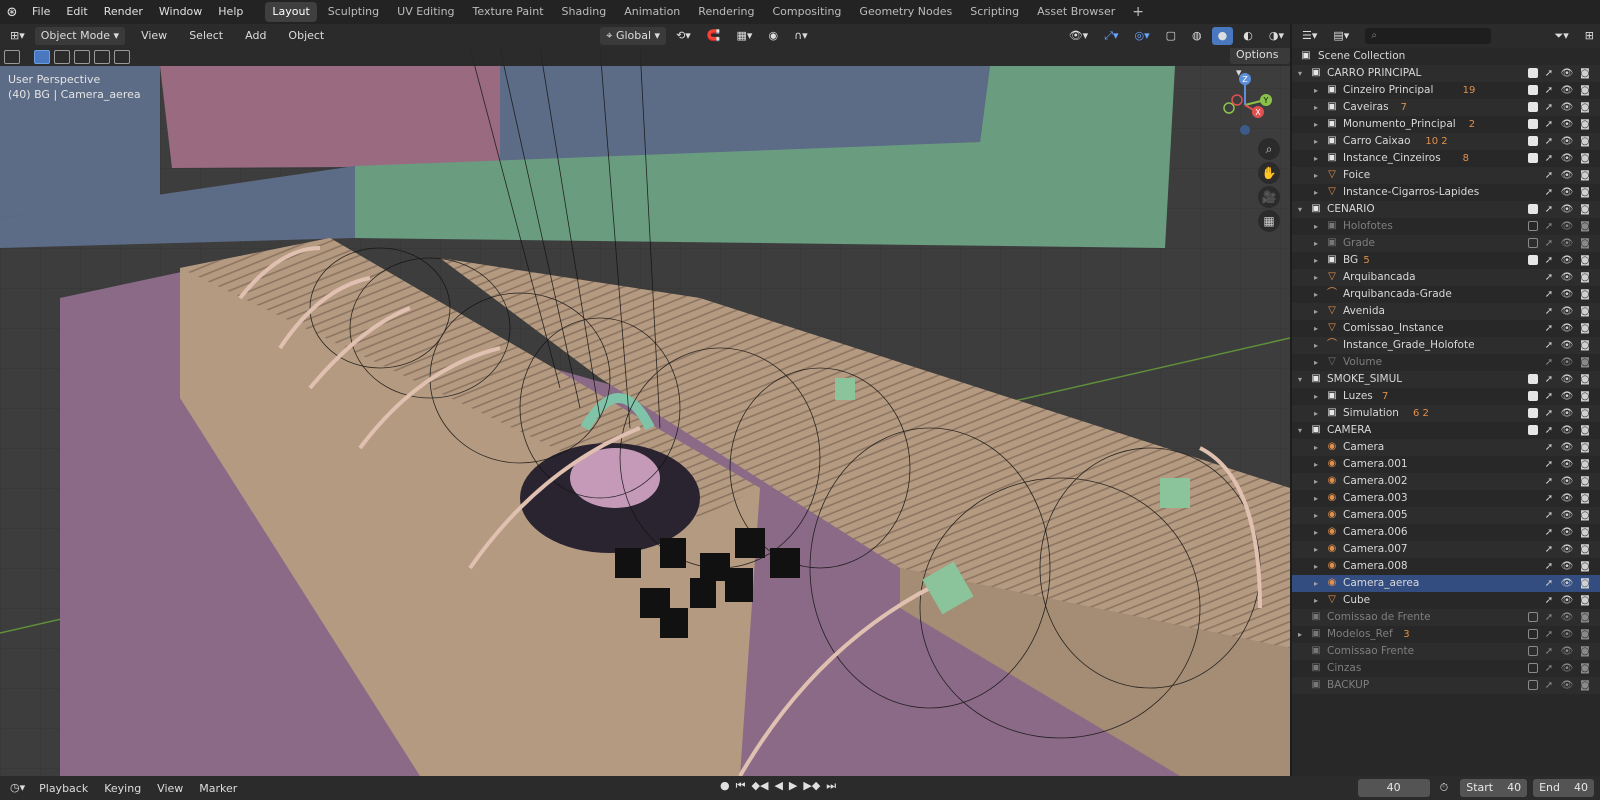 The width and height of the screenshot is (1600, 800). What do you see at coordinates (123, 12) in the screenshot?
I see `menu-render: Render` at bounding box center [123, 12].